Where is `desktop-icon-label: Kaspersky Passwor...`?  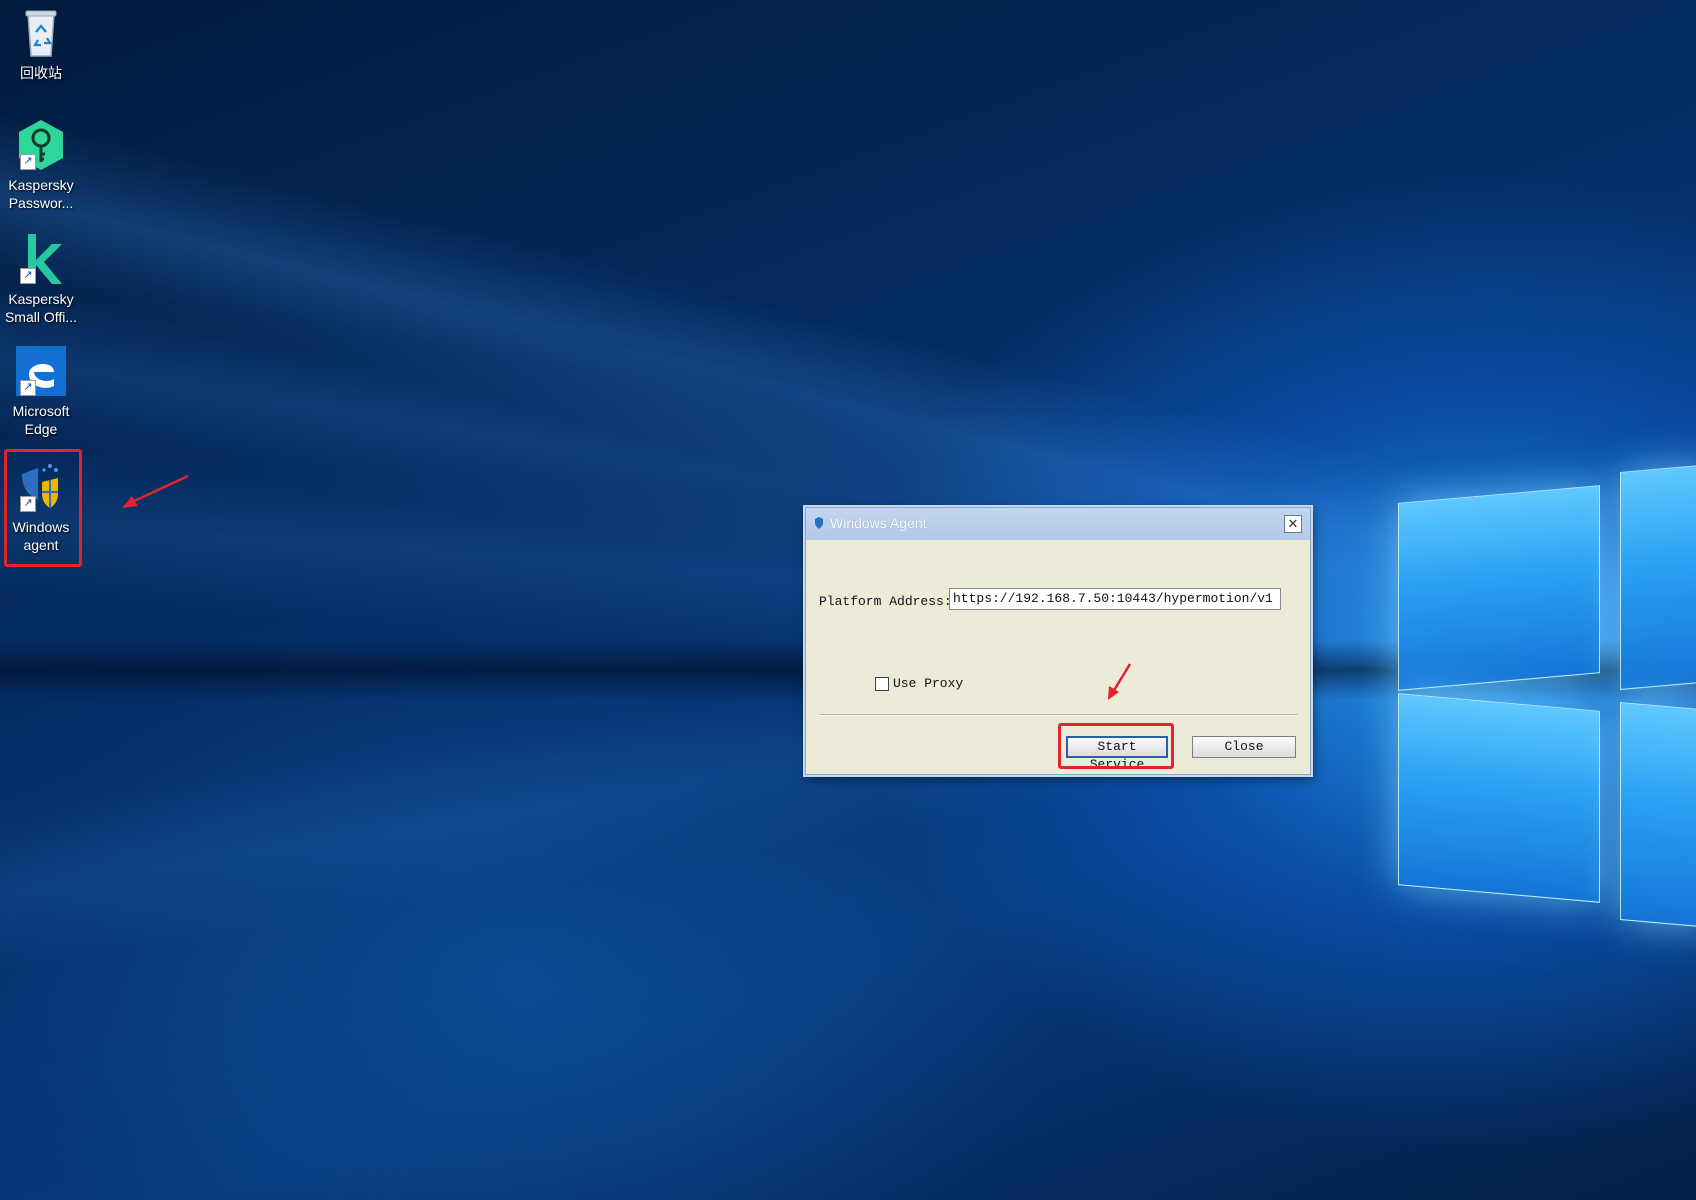 desktop-icon-label: Kaspersky Passwor... is located at coordinates (41, 194).